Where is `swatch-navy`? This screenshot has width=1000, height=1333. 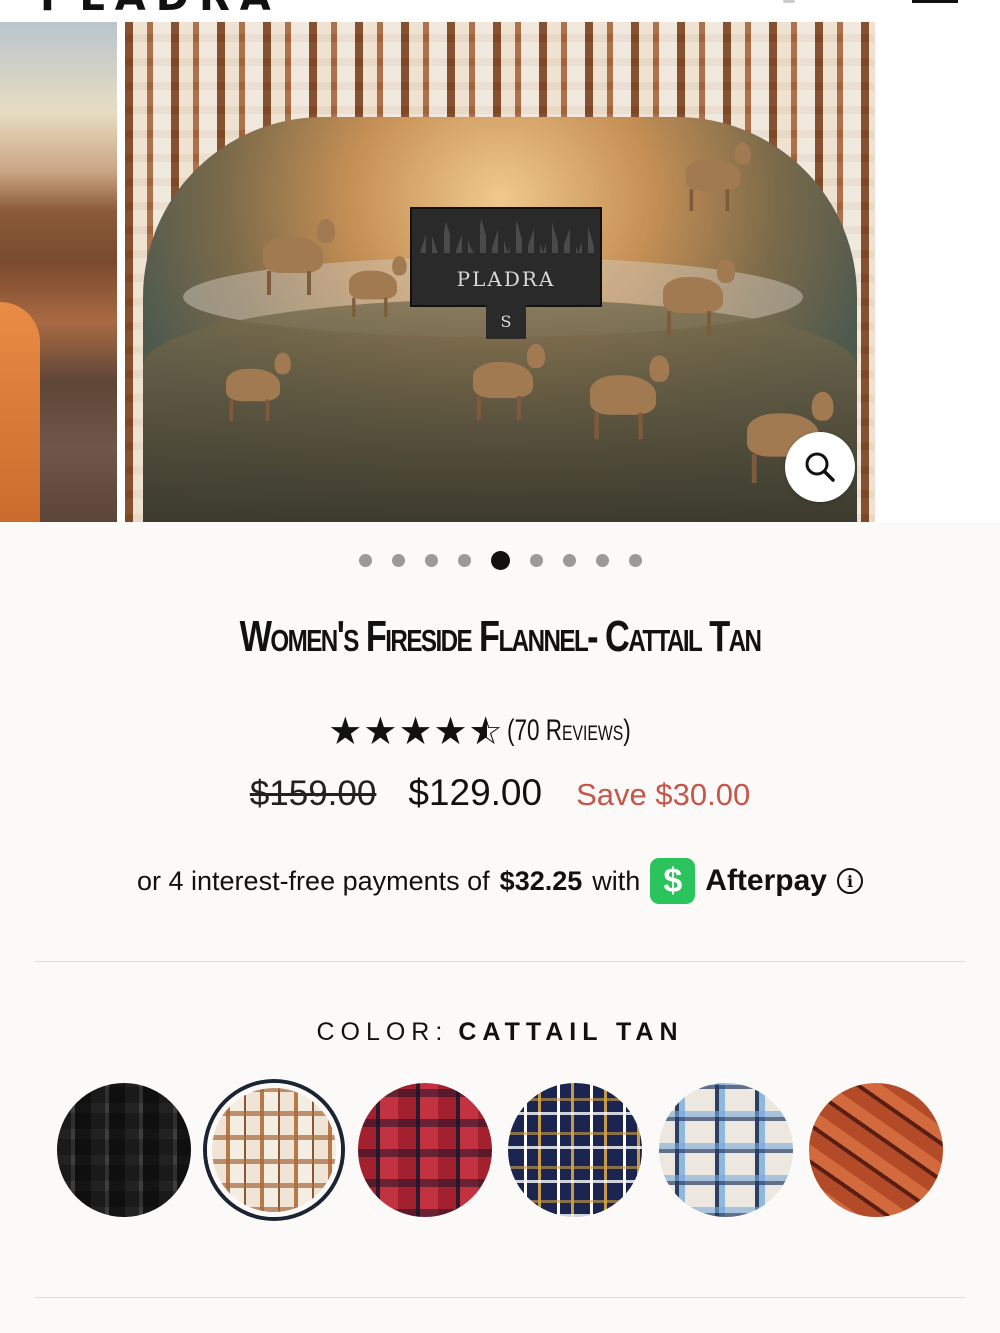 swatch-navy is located at coordinates (575, 1150).